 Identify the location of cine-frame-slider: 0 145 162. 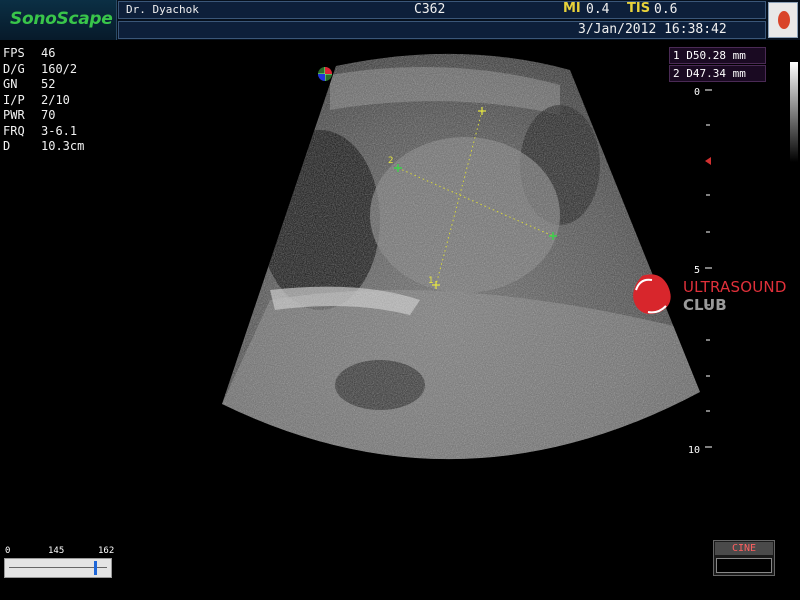
(59, 562).